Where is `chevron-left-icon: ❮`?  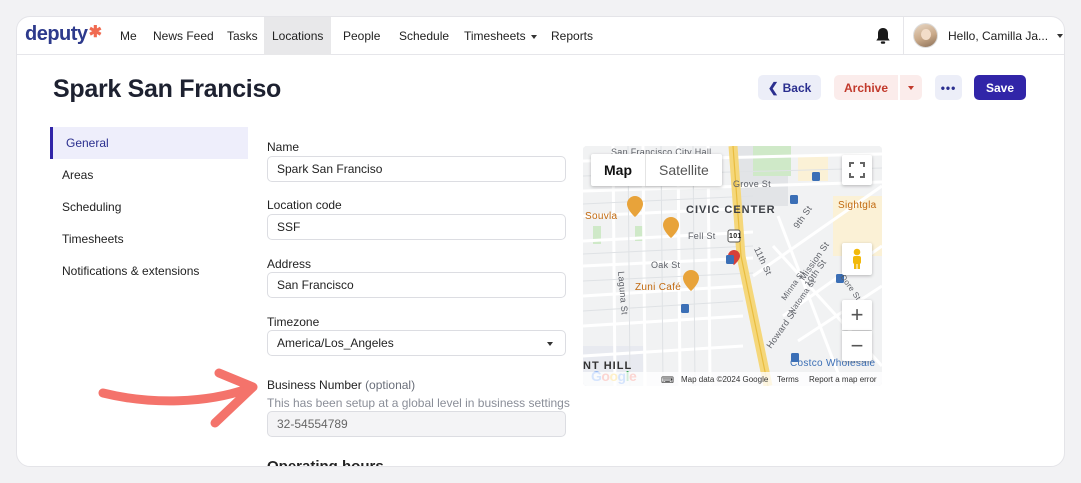
chevron-left-icon: ❮ is located at coordinates (773, 87).